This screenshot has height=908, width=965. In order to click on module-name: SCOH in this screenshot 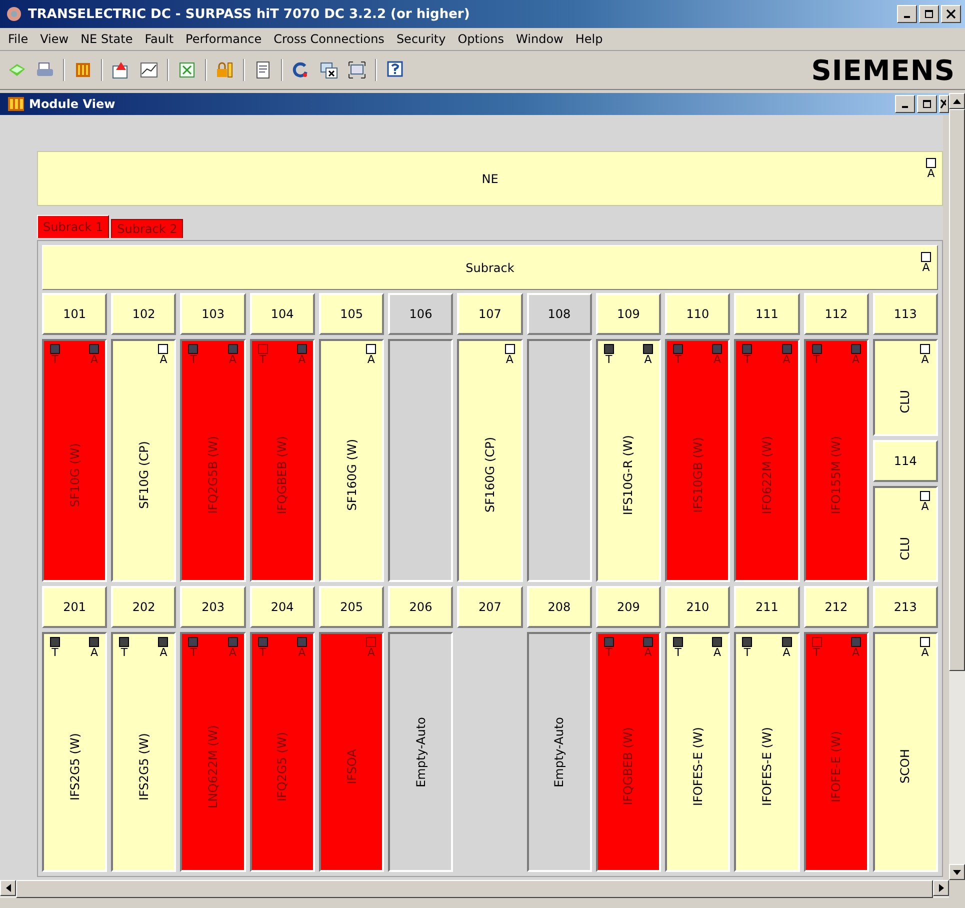, I will do `click(905, 766)`.